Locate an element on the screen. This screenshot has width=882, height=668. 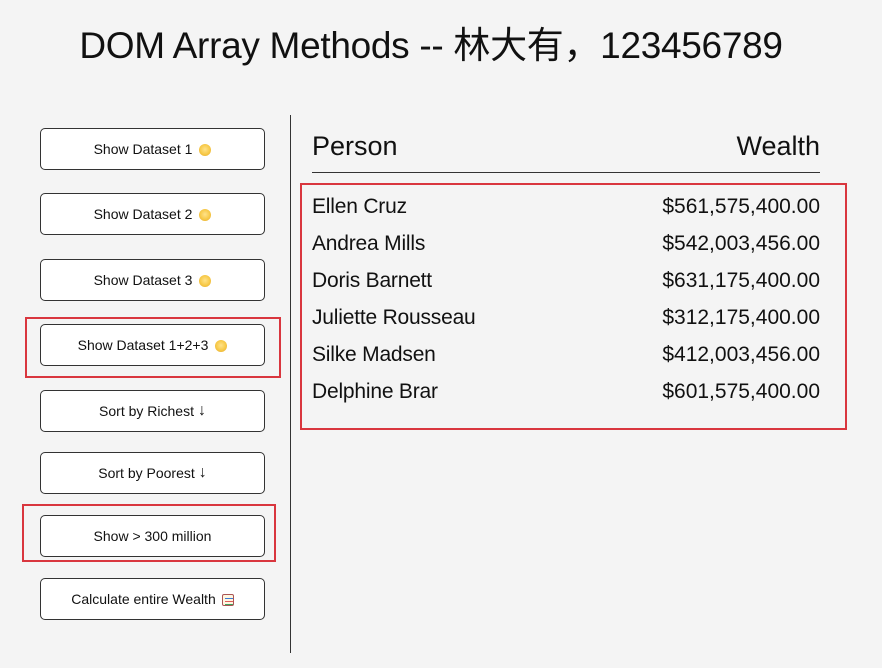
button-label: Show Dataset 3 is located at coordinates (143, 280).